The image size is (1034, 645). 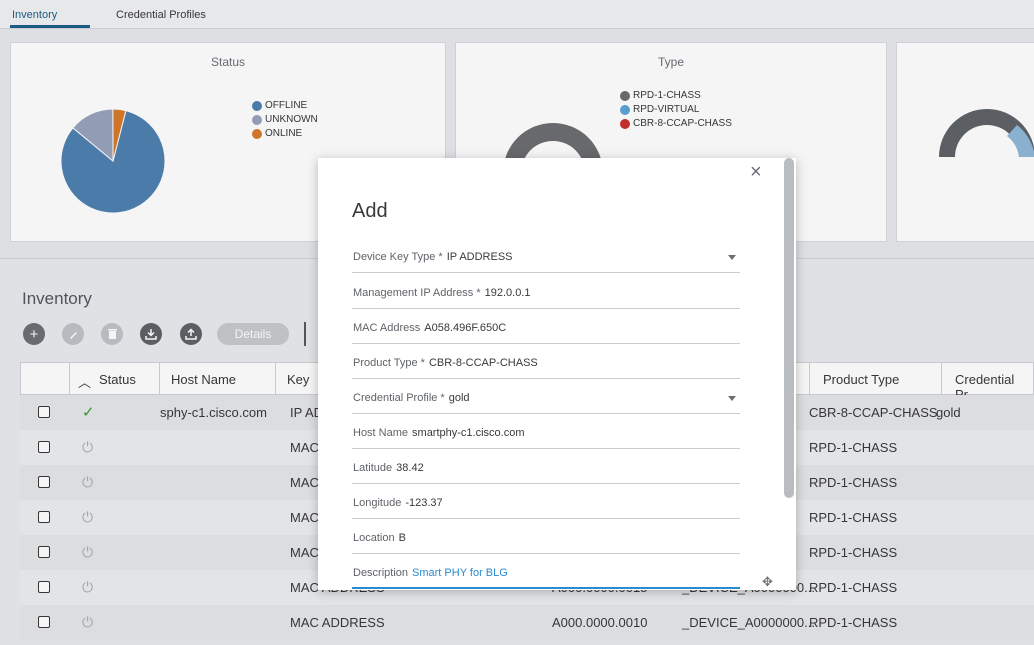 What do you see at coordinates (459, 398) in the screenshot?
I see `field-value: gold` at bounding box center [459, 398].